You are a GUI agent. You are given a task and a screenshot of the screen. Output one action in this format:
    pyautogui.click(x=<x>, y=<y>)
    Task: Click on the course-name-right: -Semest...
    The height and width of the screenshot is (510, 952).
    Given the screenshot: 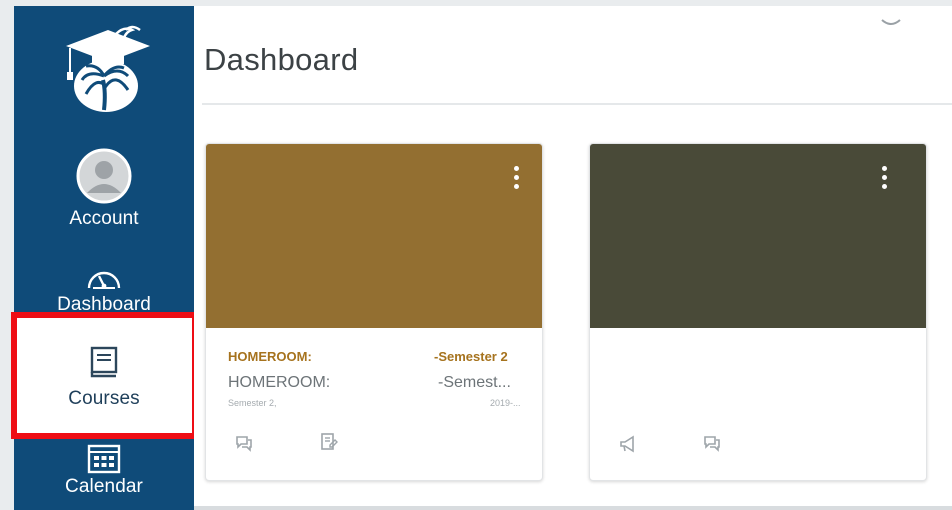 What is the action you would take?
    pyautogui.click(x=474, y=383)
    